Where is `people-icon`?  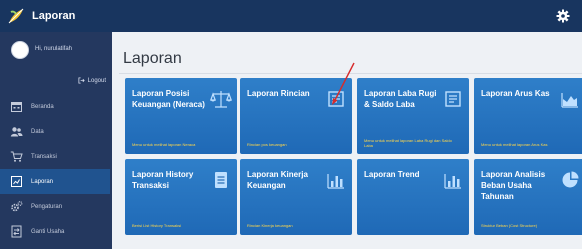 people-icon is located at coordinates (16, 131).